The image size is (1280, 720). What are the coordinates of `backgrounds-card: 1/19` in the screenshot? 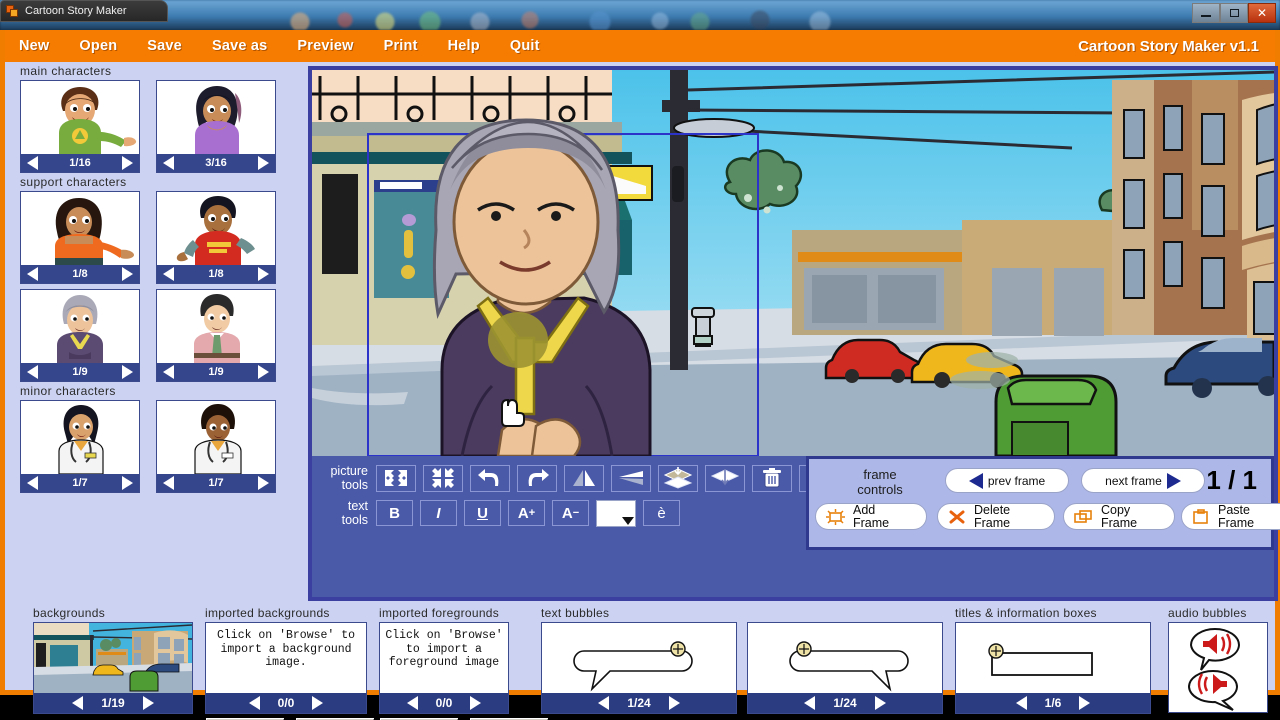 It's located at (113, 668).